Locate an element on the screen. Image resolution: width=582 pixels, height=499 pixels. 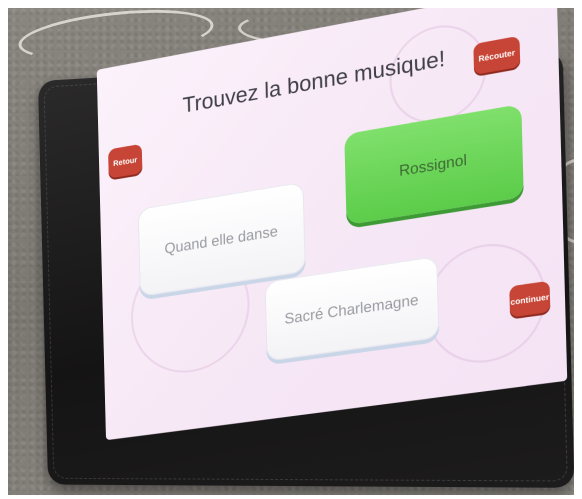
replay-button: Récouter is located at coordinates (496, 55).